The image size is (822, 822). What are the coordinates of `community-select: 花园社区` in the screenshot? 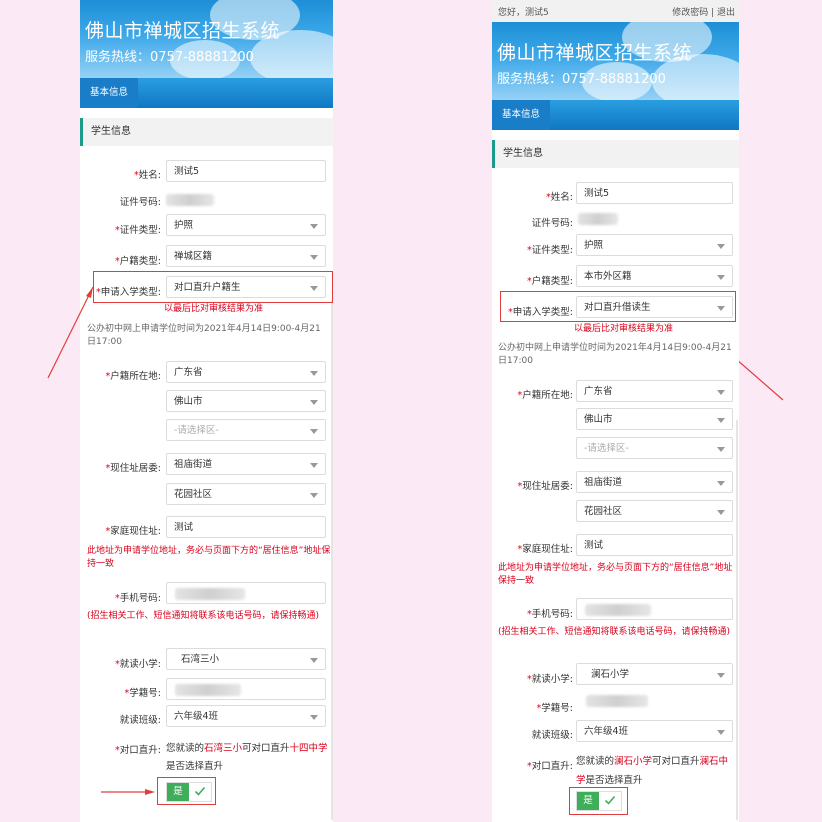 It's located at (654, 511).